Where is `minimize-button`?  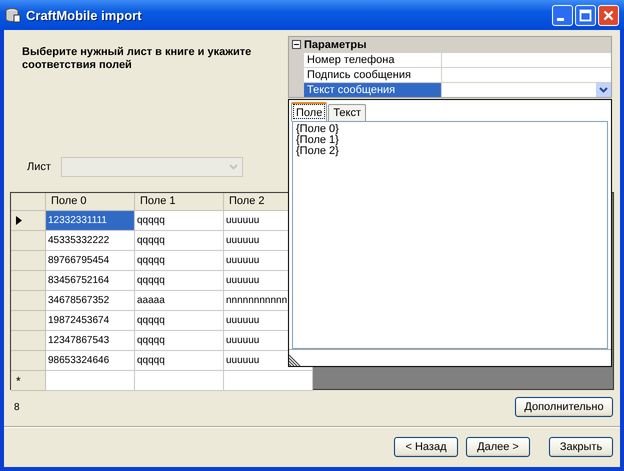 minimize-button is located at coordinates (562, 15).